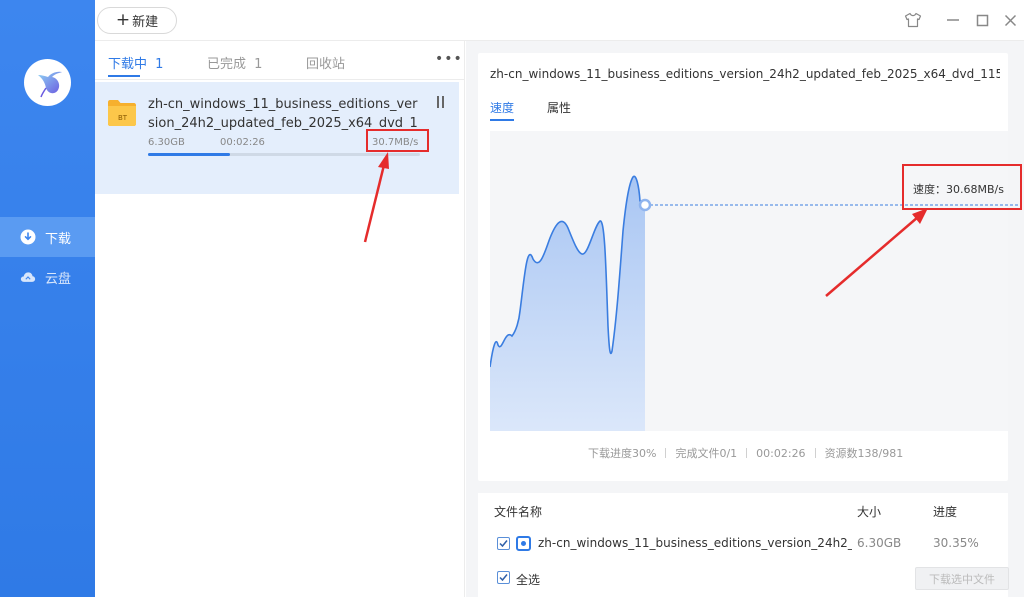  I want to click on skin-icon, so click(913, 20).